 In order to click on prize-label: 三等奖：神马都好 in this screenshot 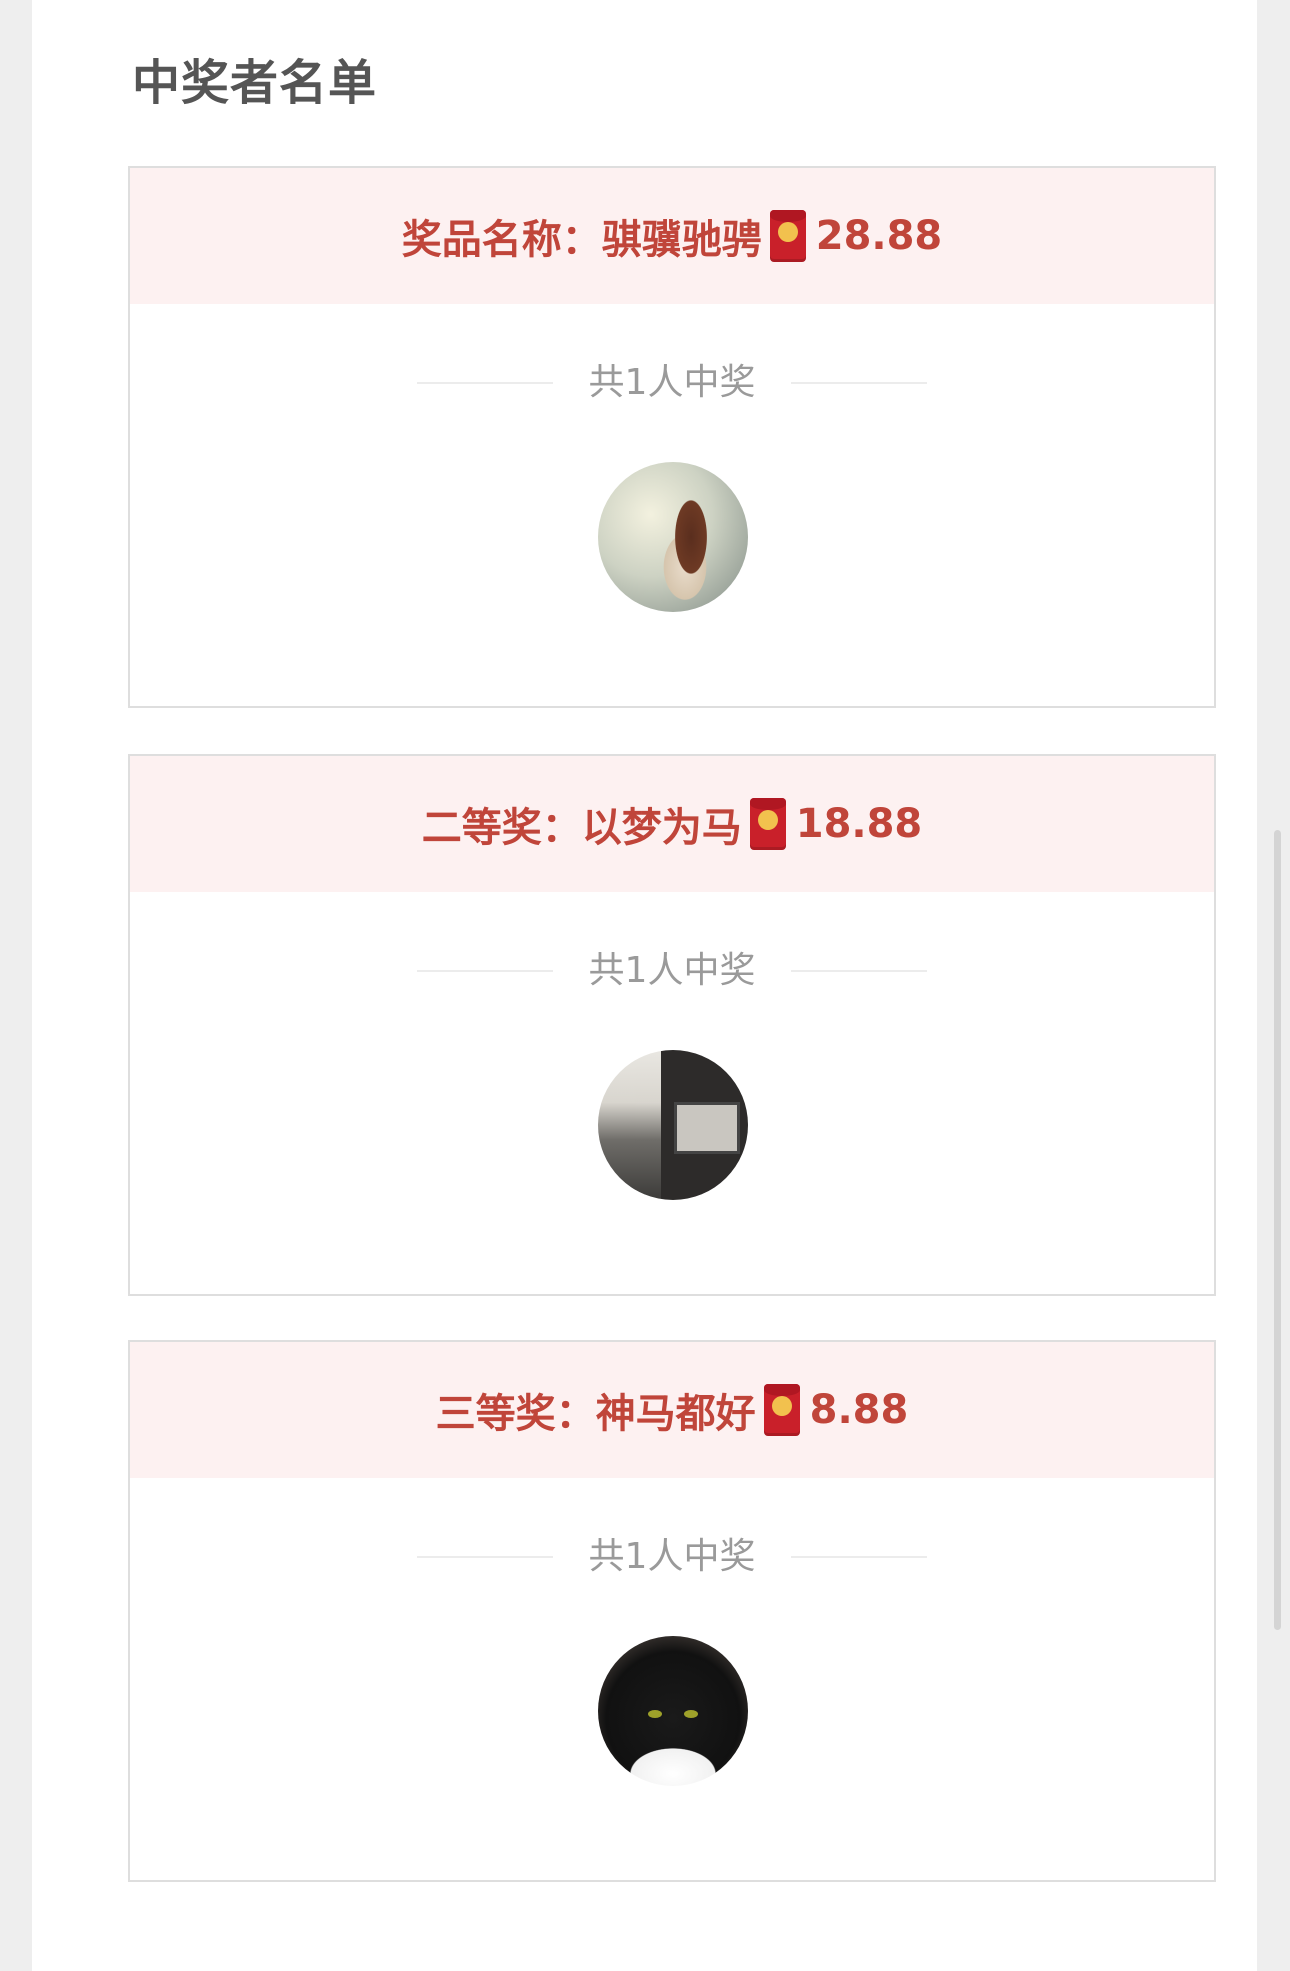, I will do `click(595, 1414)`.